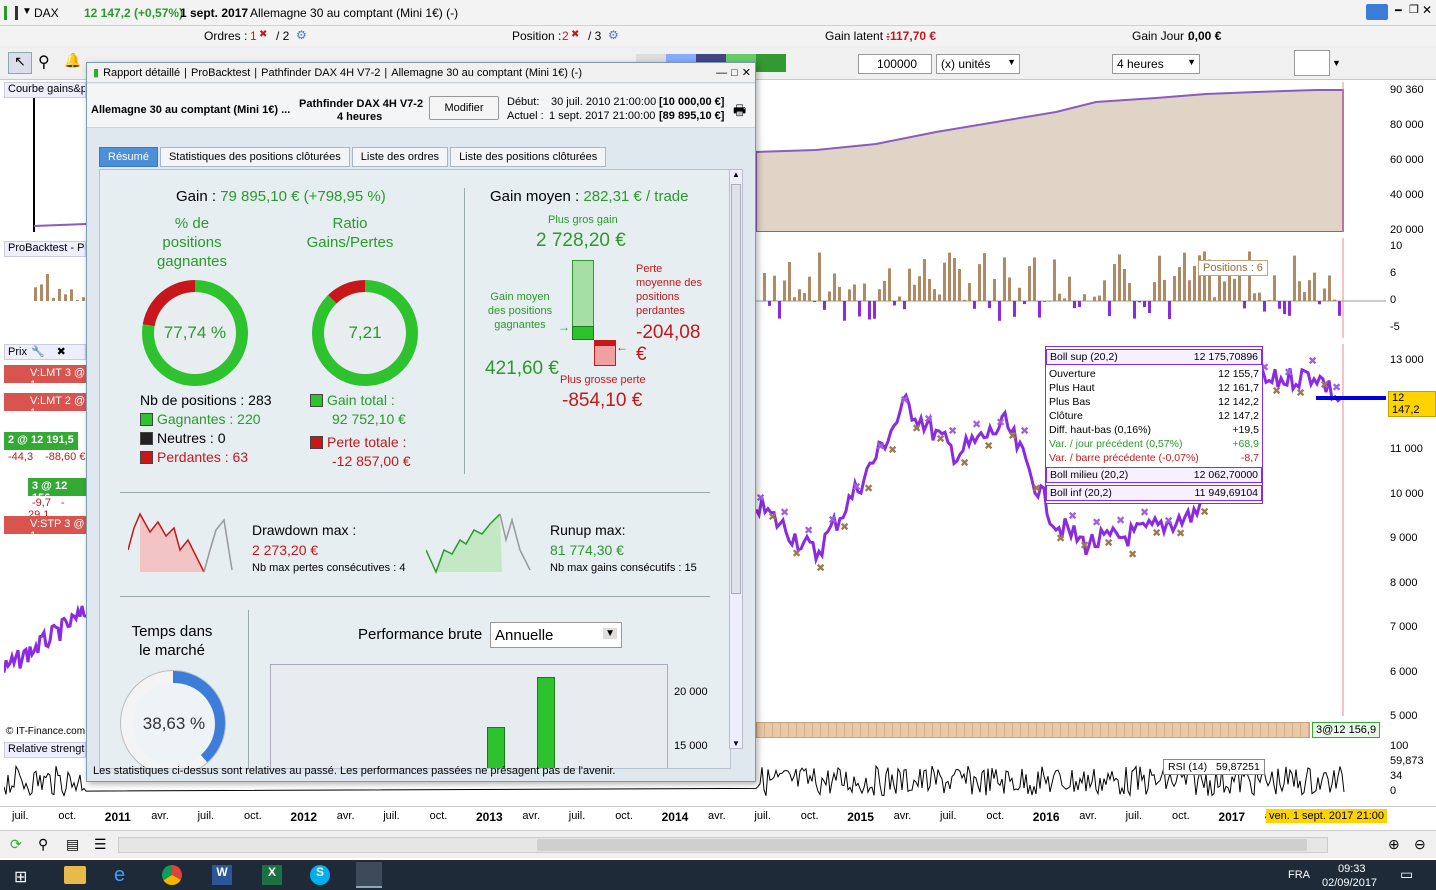  Describe the element at coordinates (594, 36) in the screenshot. I see `position-total: / 3` at that location.